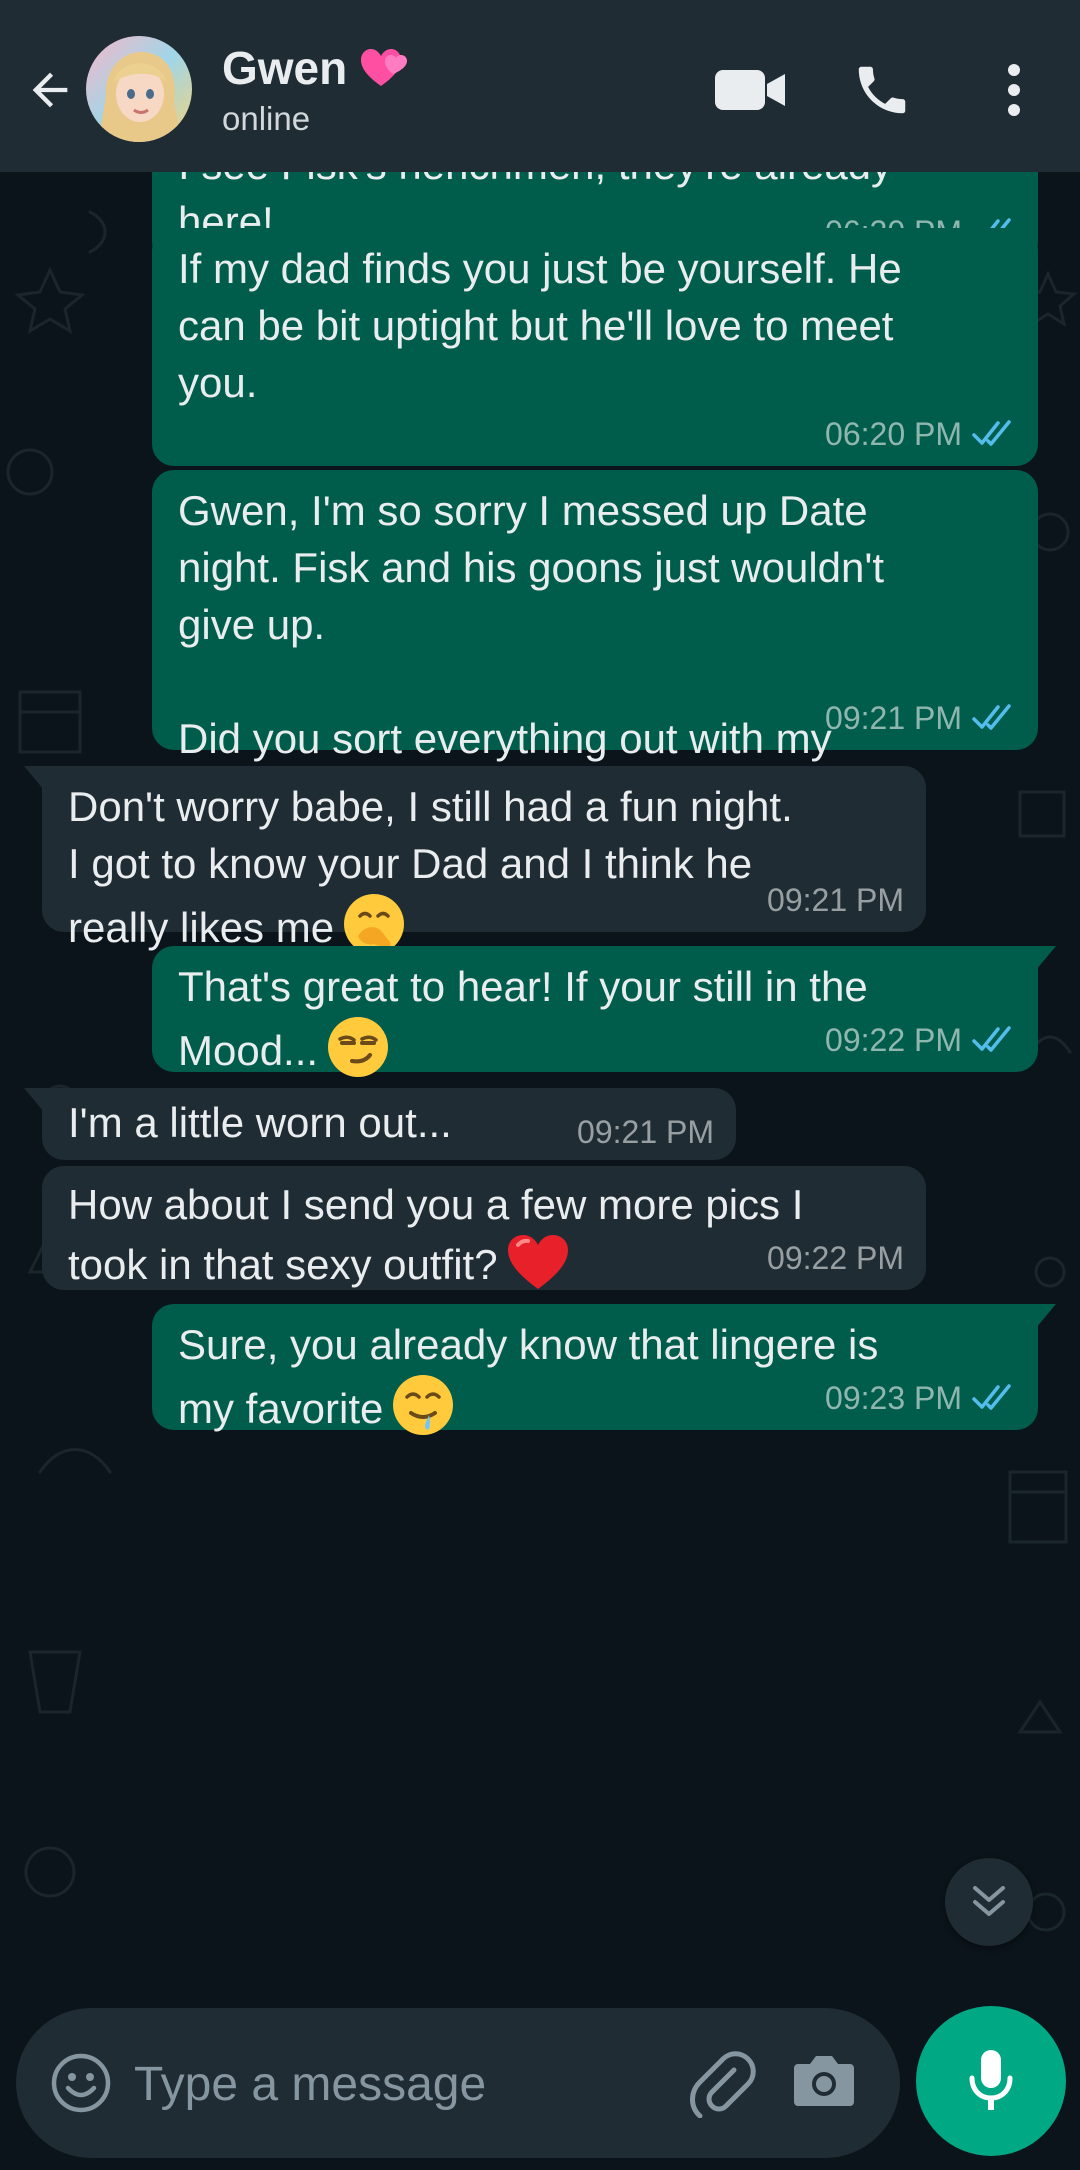 The height and width of the screenshot is (2170, 1080). I want to click on voice-message-button, so click(991, 2081).